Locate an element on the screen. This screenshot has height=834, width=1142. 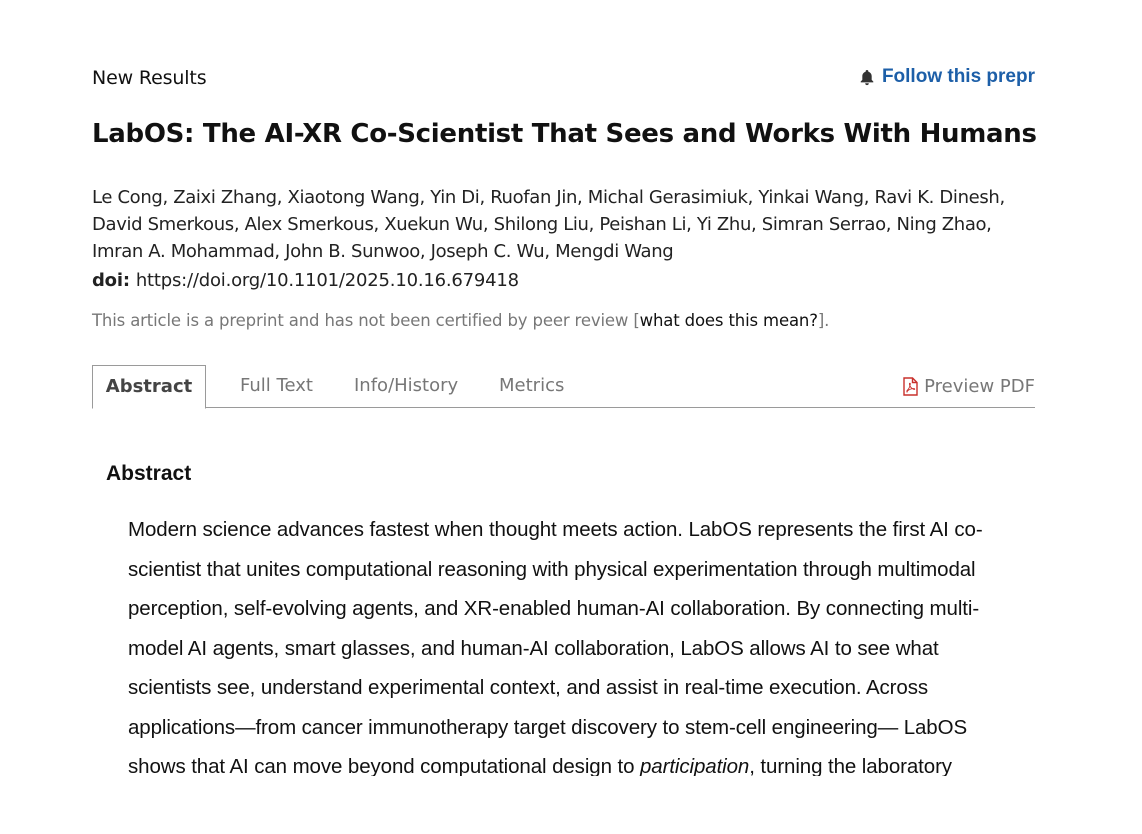
author-name: Alex Smerkous is located at coordinates (309, 224).